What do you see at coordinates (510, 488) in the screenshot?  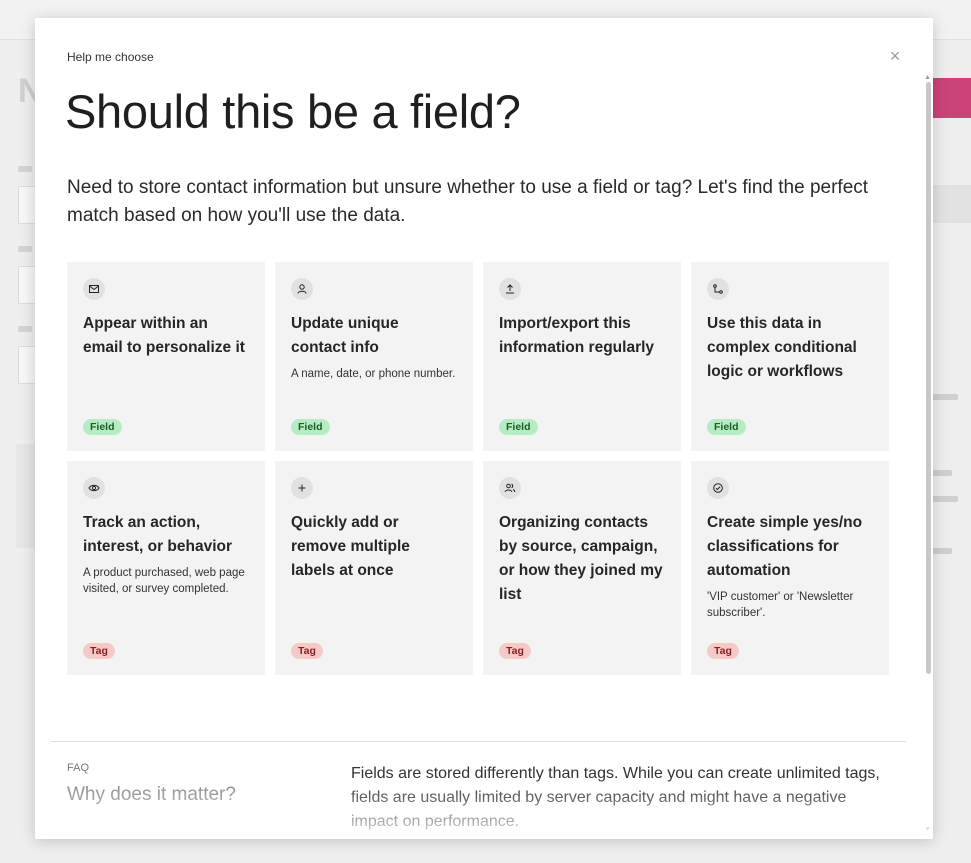 I see `users-icon` at bounding box center [510, 488].